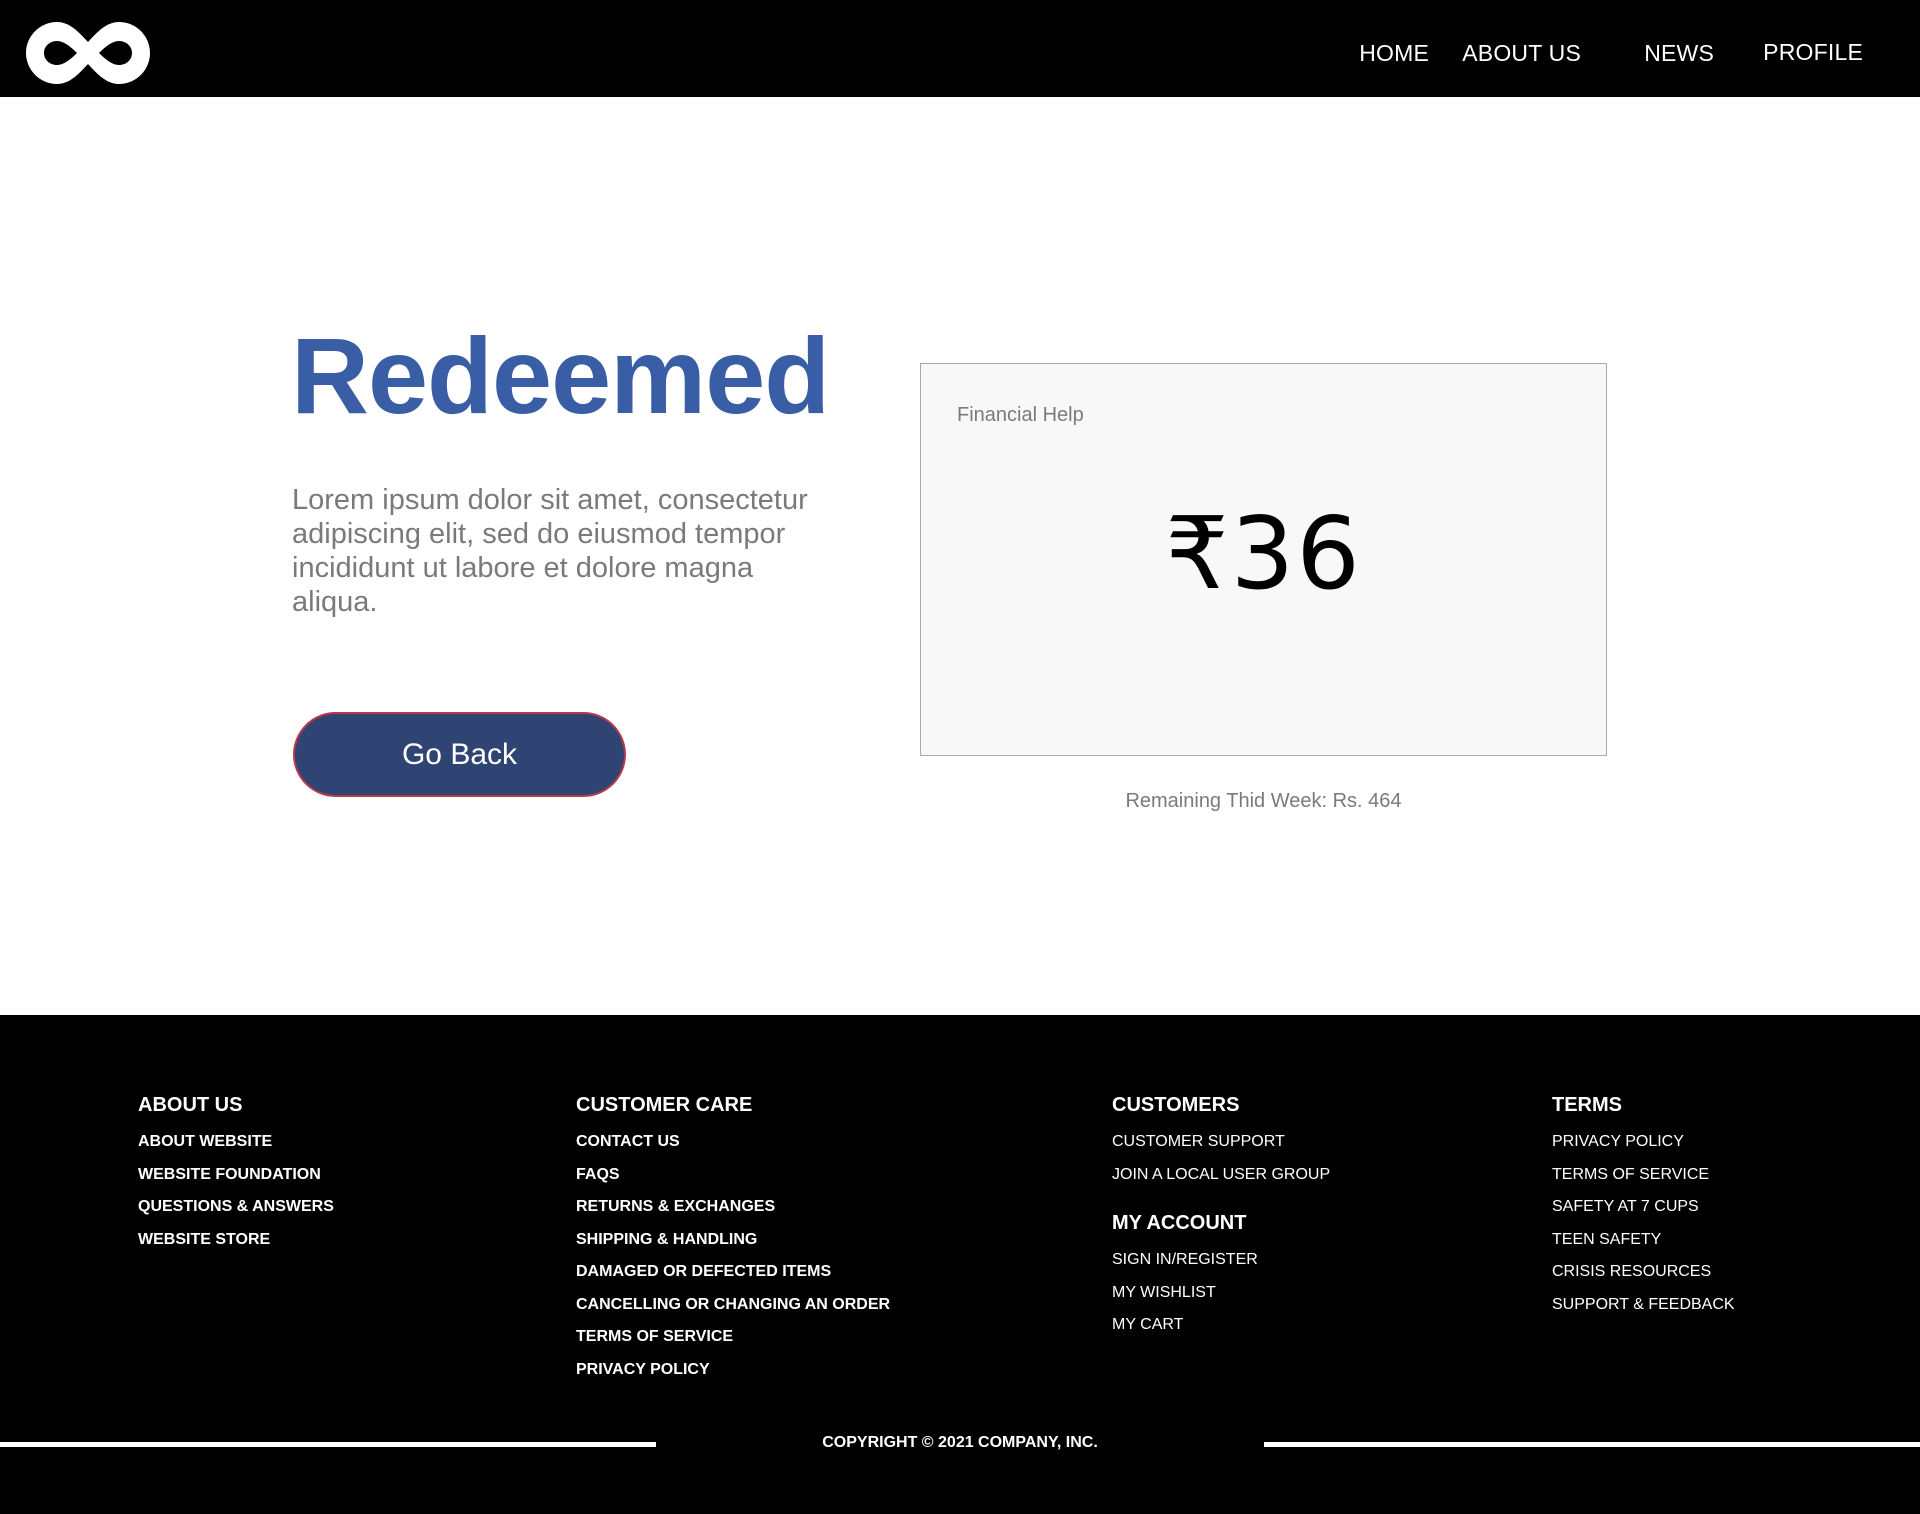  What do you see at coordinates (560, 375) in the screenshot?
I see `page-title: Redeemed` at bounding box center [560, 375].